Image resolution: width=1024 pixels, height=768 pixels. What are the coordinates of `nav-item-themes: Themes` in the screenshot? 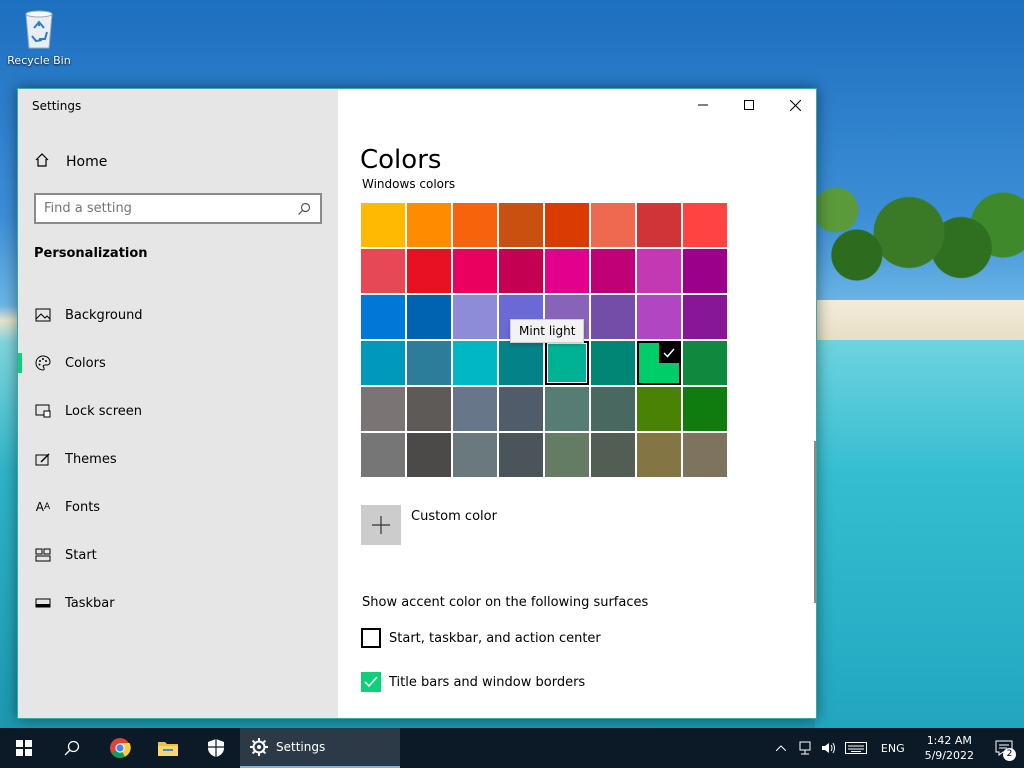 It's located at (178, 459).